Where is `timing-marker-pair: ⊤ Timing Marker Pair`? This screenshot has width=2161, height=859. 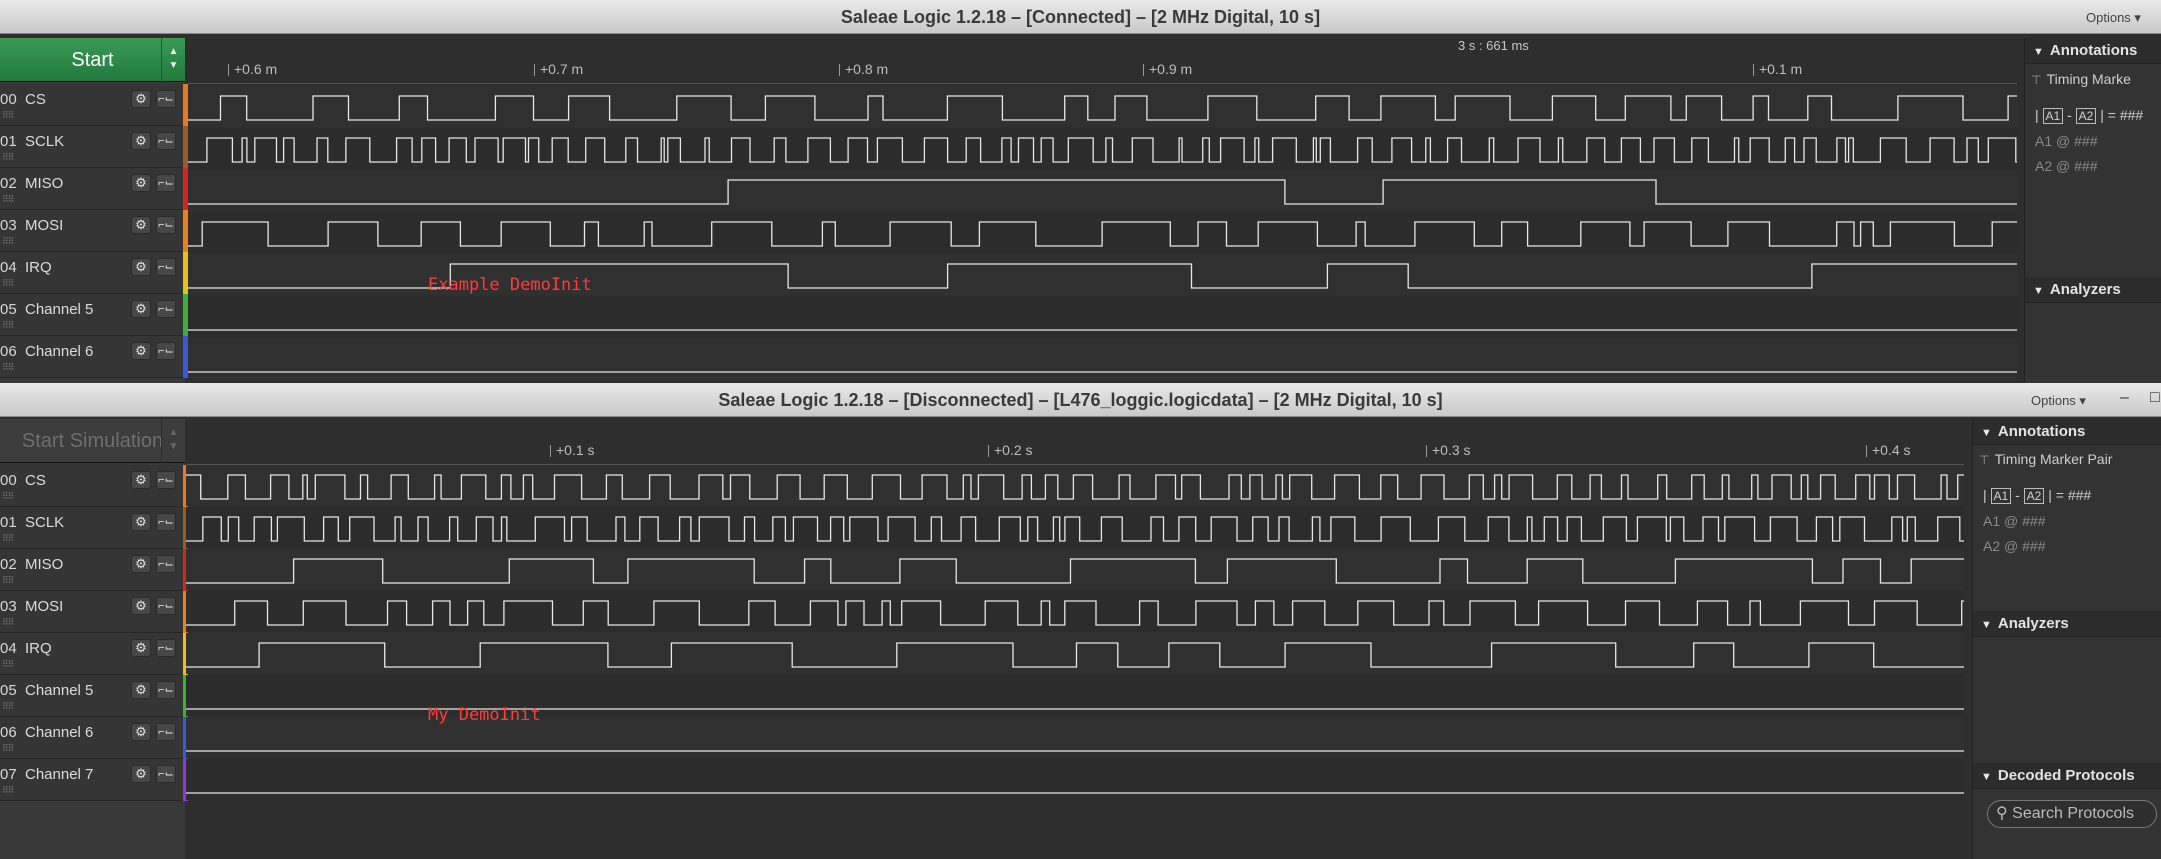
timing-marker-pair: ⊤ Timing Marker Pair is located at coordinates (2045, 459).